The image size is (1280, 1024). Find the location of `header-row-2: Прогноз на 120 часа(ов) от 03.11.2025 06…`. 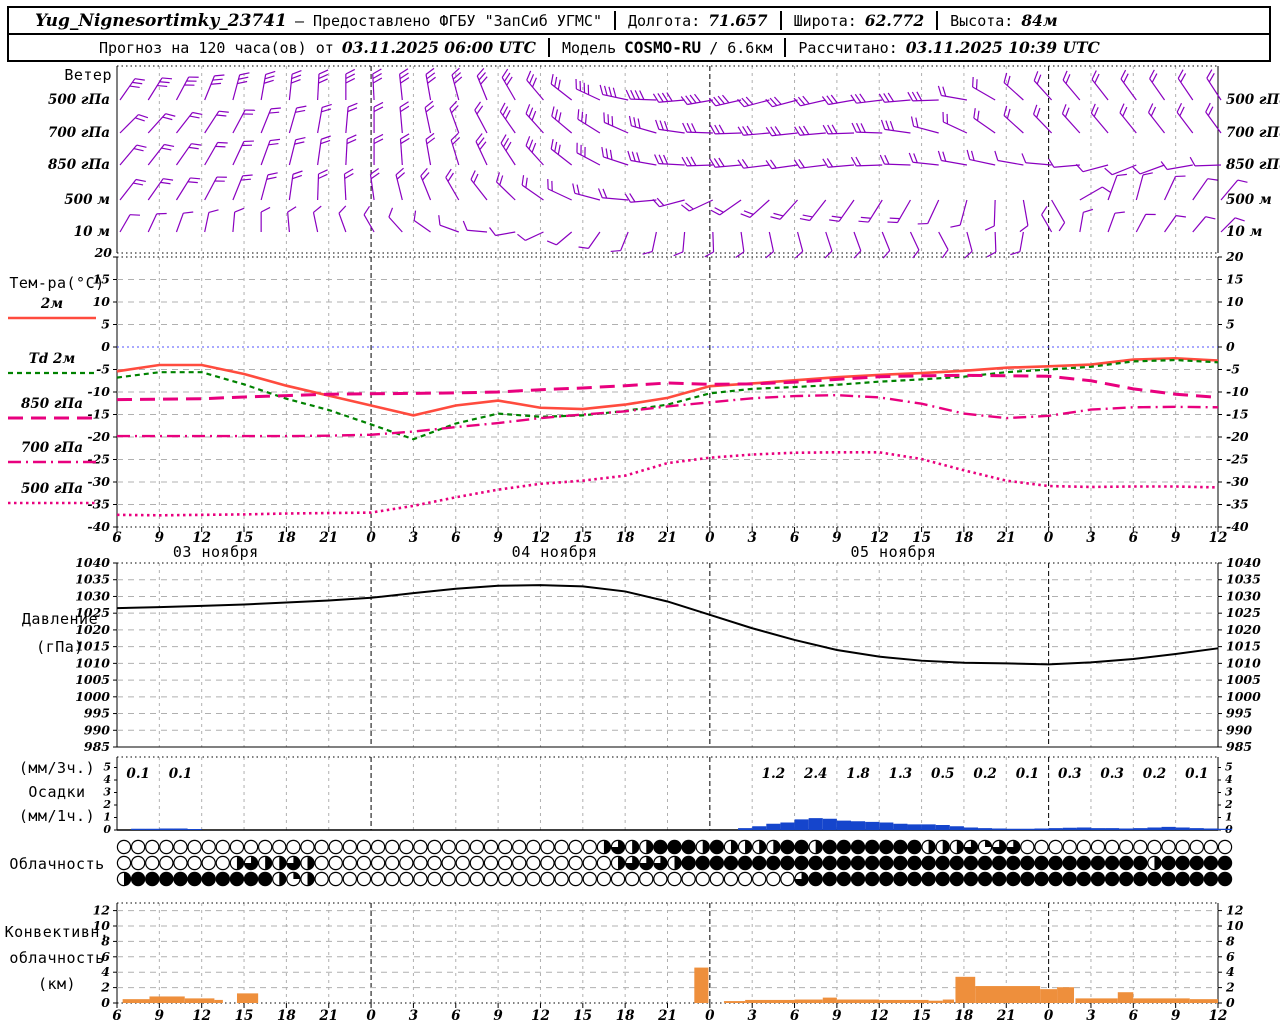

header-row-2: Прогноз на 120 часа(ов) от 03.11.2025 06… is located at coordinates (639, 47).